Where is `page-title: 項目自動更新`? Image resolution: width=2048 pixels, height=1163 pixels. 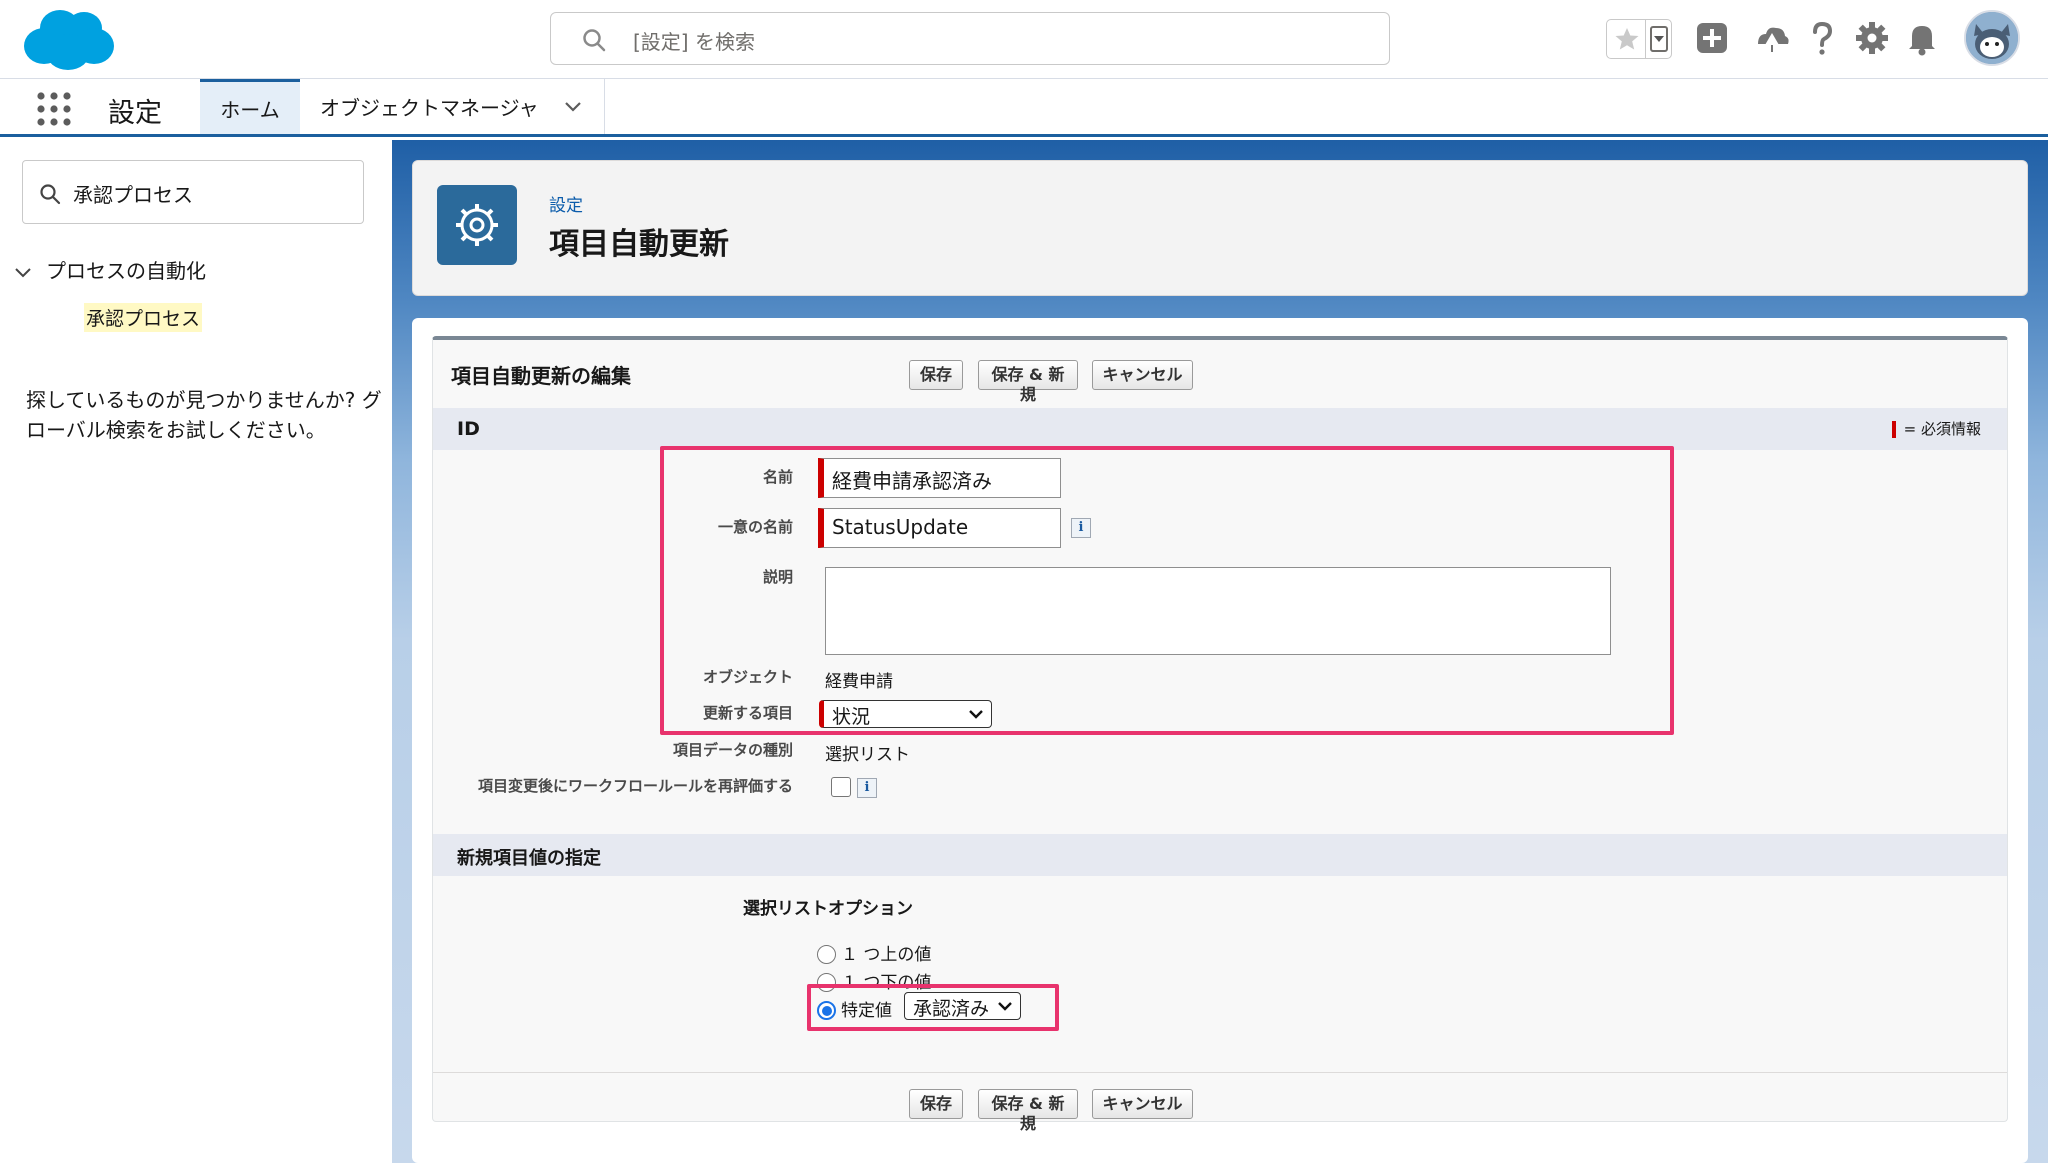
page-title: 項目自動更新 is located at coordinates (639, 244).